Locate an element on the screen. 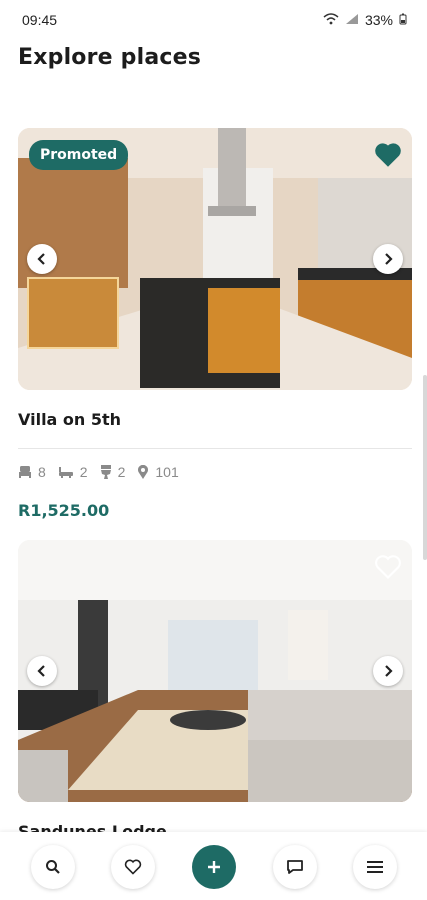  listing-features: 8 2 2 101 is located at coordinates (104, 472).